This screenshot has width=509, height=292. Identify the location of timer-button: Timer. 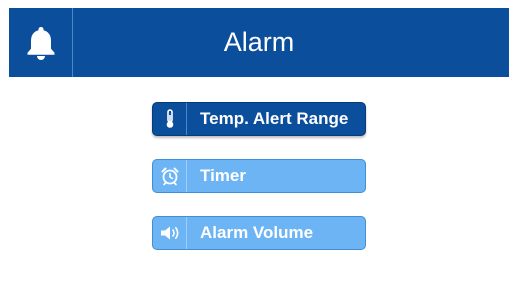
(259, 176).